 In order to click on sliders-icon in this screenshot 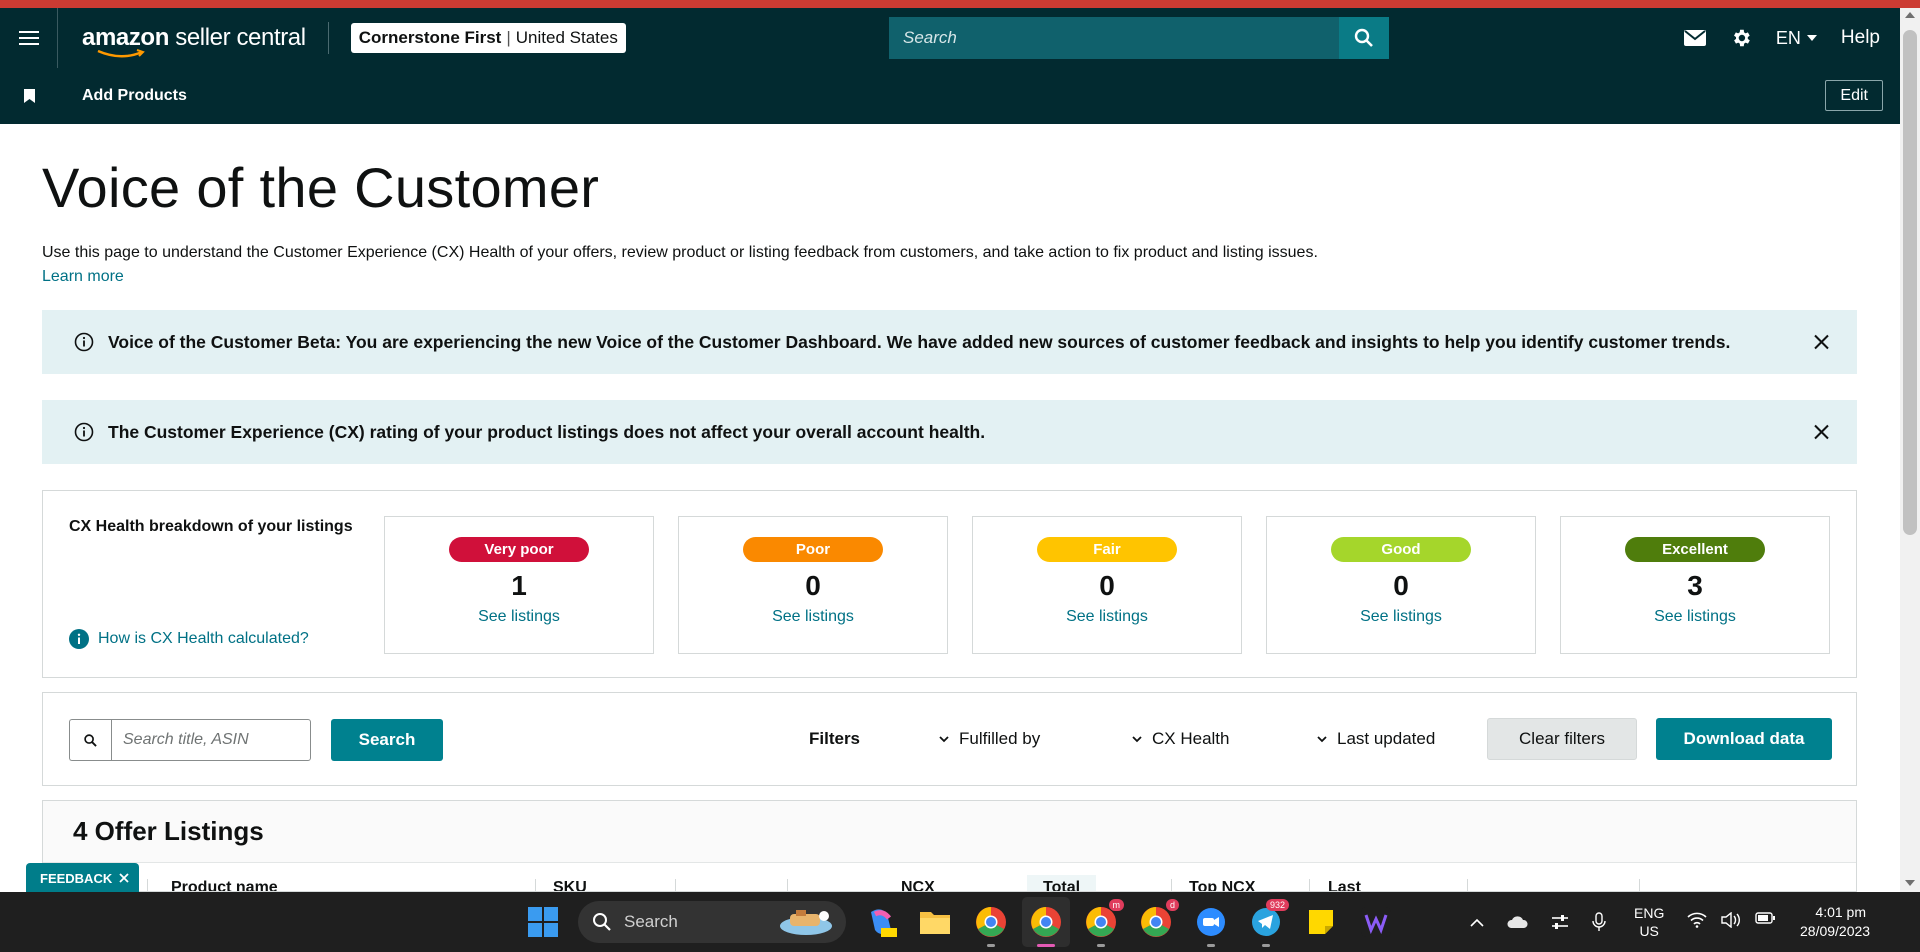, I will do `click(1560, 922)`.